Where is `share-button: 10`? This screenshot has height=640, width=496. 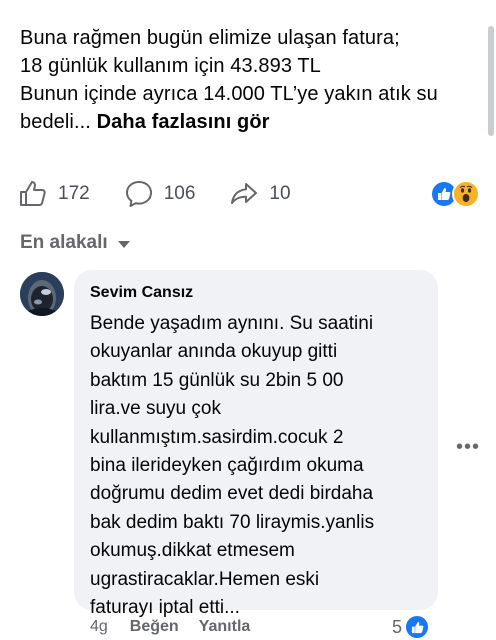 share-button: 10 is located at coordinates (260, 194).